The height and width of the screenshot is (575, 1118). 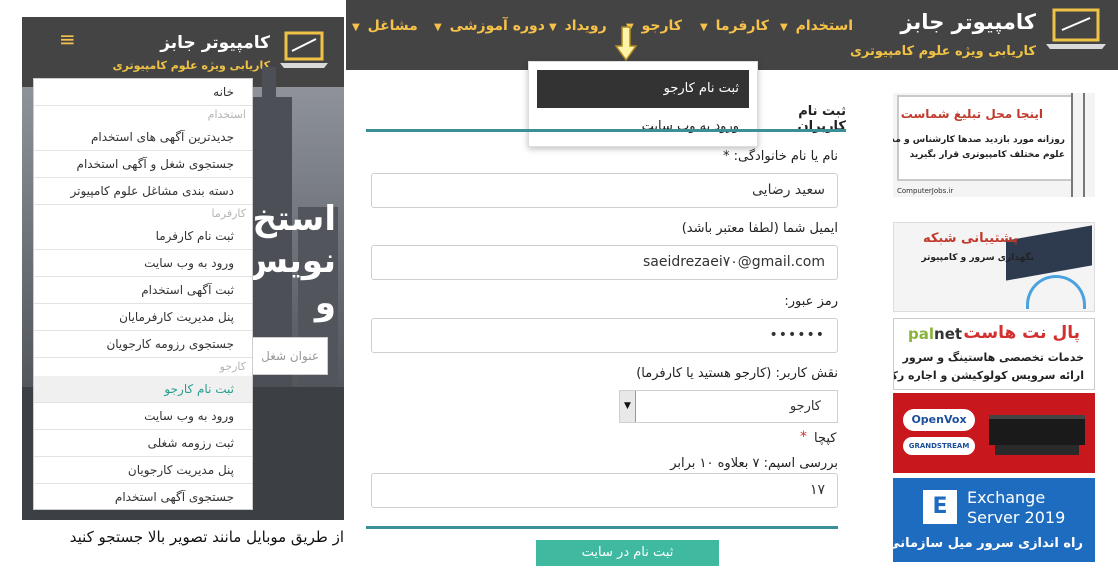 What do you see at coordinates (228, 213) in the screenshot?
I see `menu-section-heading: کارفرما` at bounding box center [228, 213].